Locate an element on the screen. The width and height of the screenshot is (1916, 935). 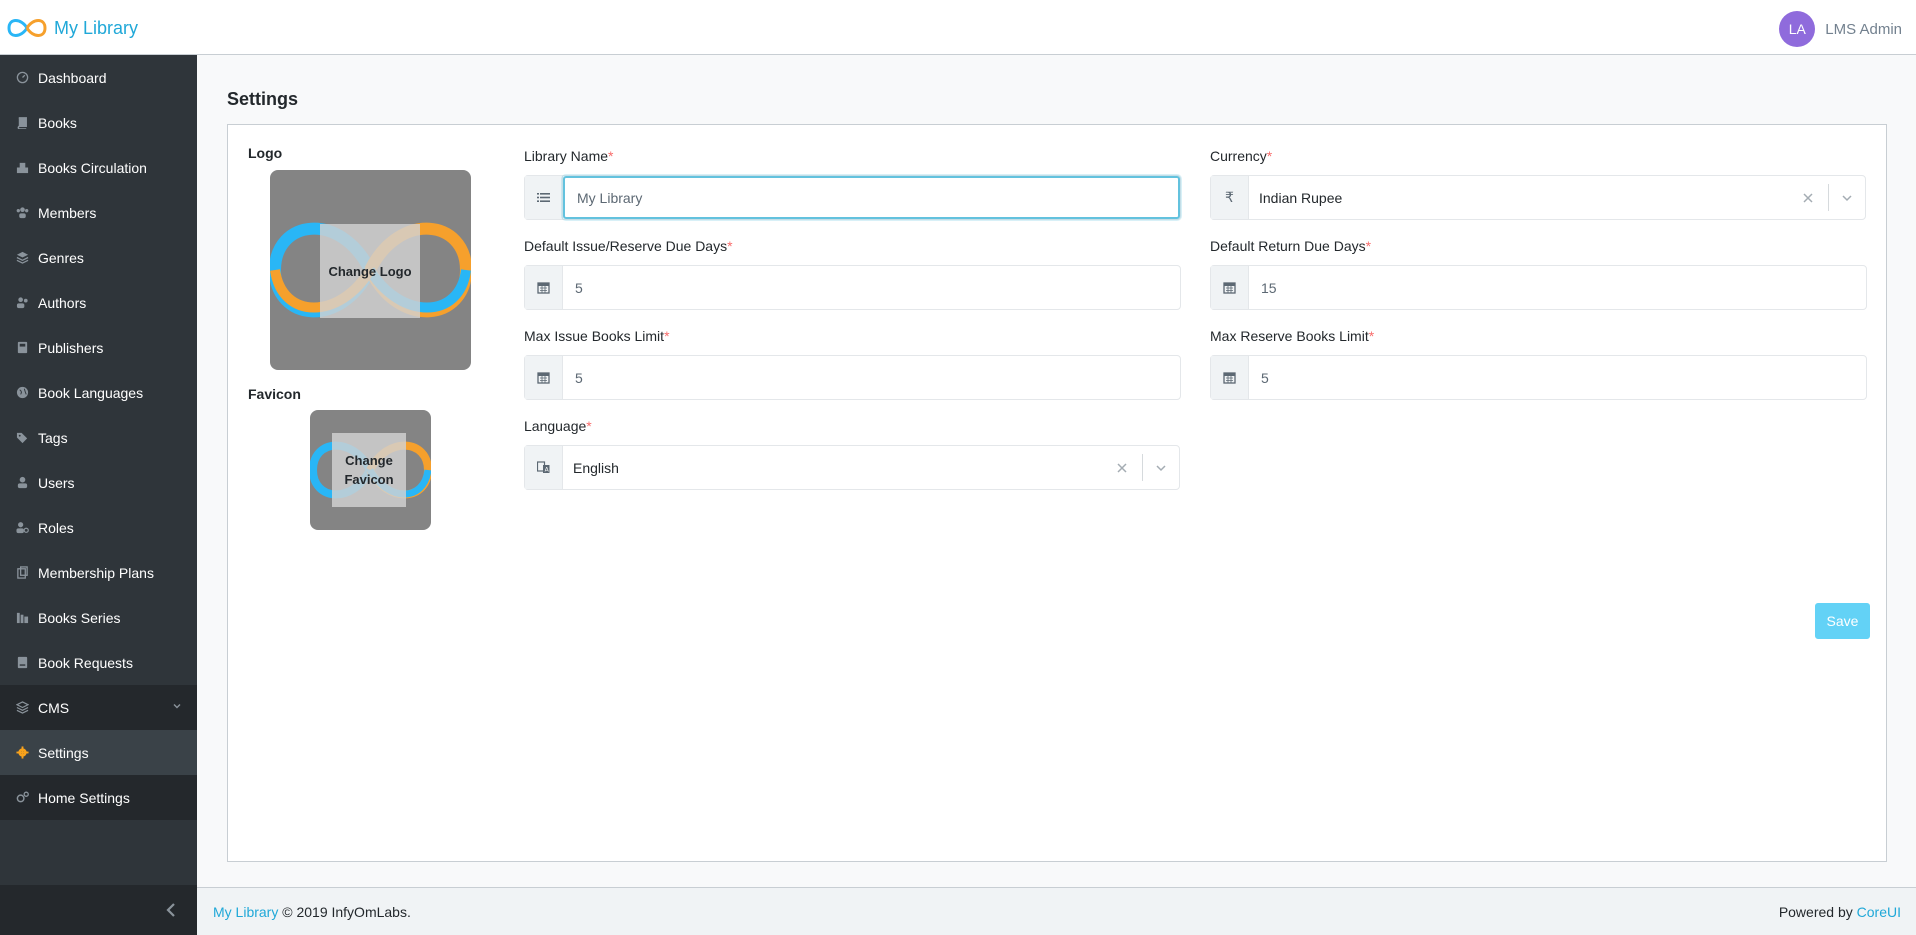
change-favicon-button: Change Favicon is located at coordinates (369, 470).